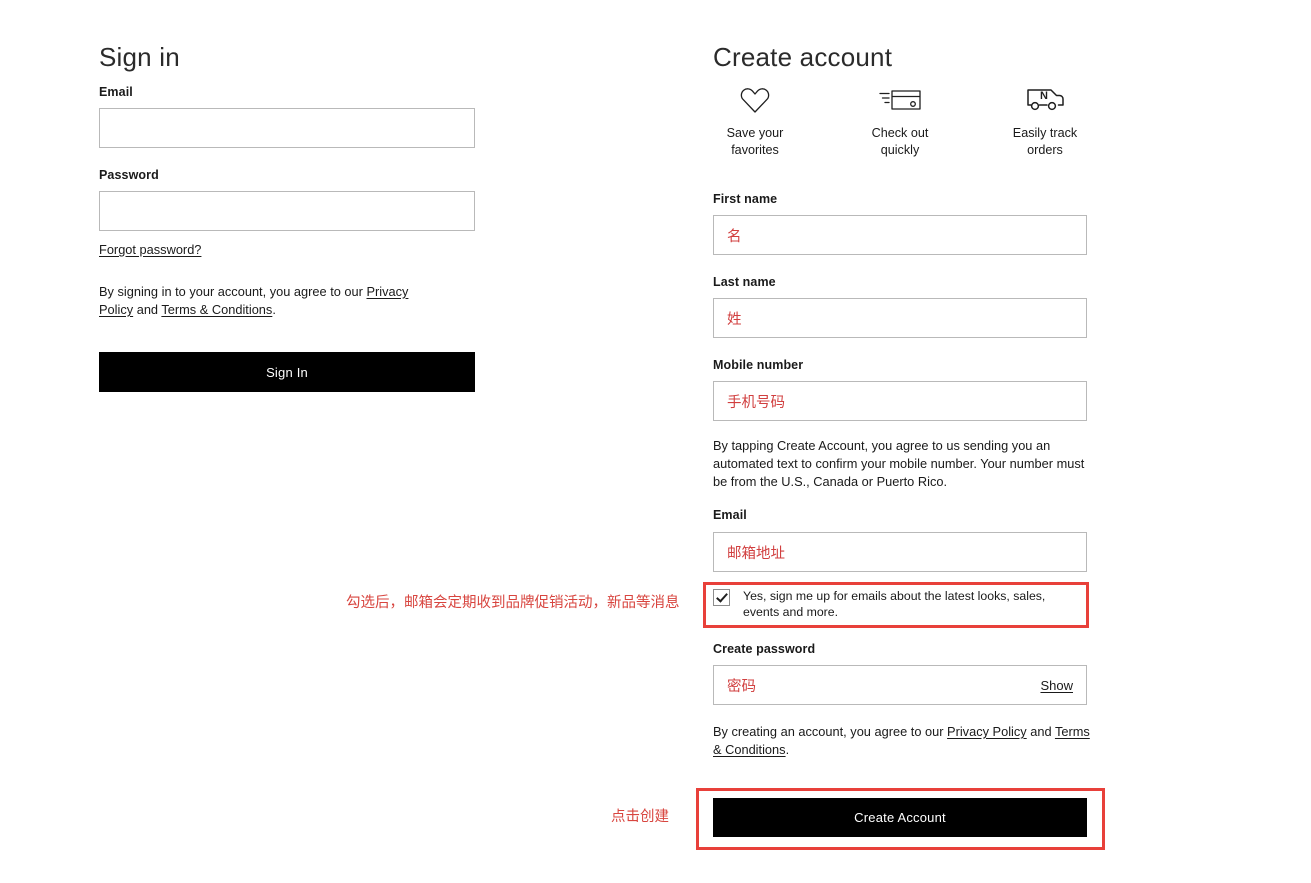  What do you see at coordinates (287, 372) in the screenshot?
I see `sign-in-button: Sign In` at bounding box center [287, 372].